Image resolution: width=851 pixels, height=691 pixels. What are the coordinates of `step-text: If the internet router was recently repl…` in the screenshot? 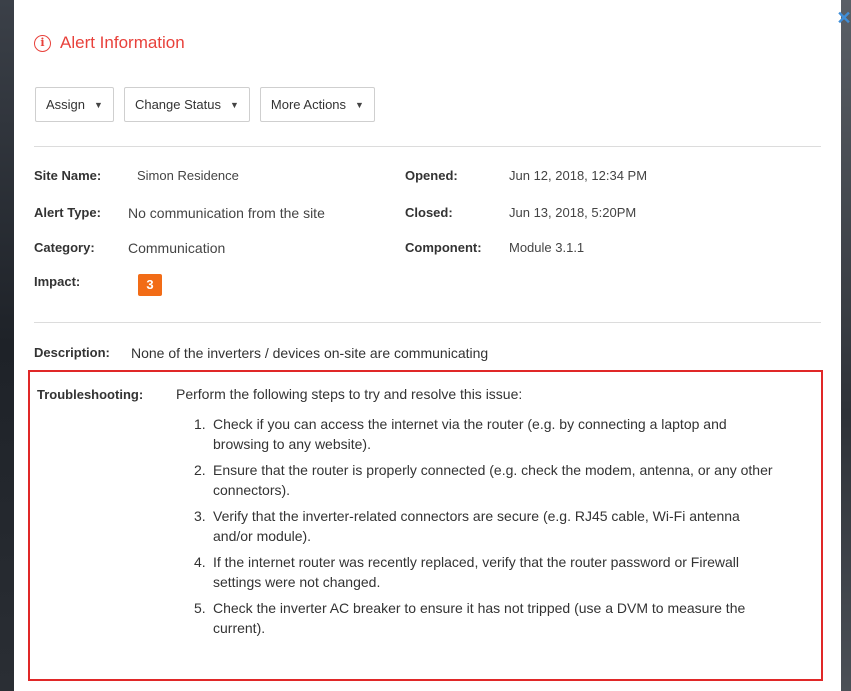 It's located at (476, 572).